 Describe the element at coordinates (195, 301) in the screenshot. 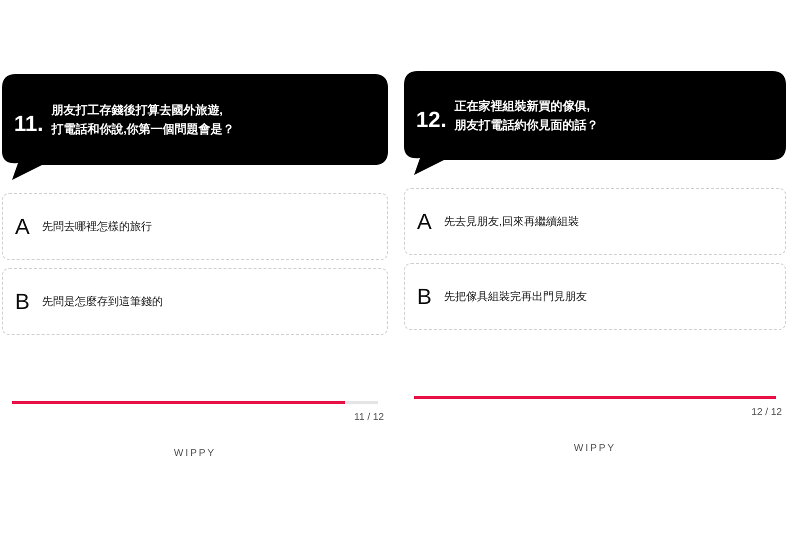

I see `answer-option: B 先問是怎麼存到這筆錢的` at that location.